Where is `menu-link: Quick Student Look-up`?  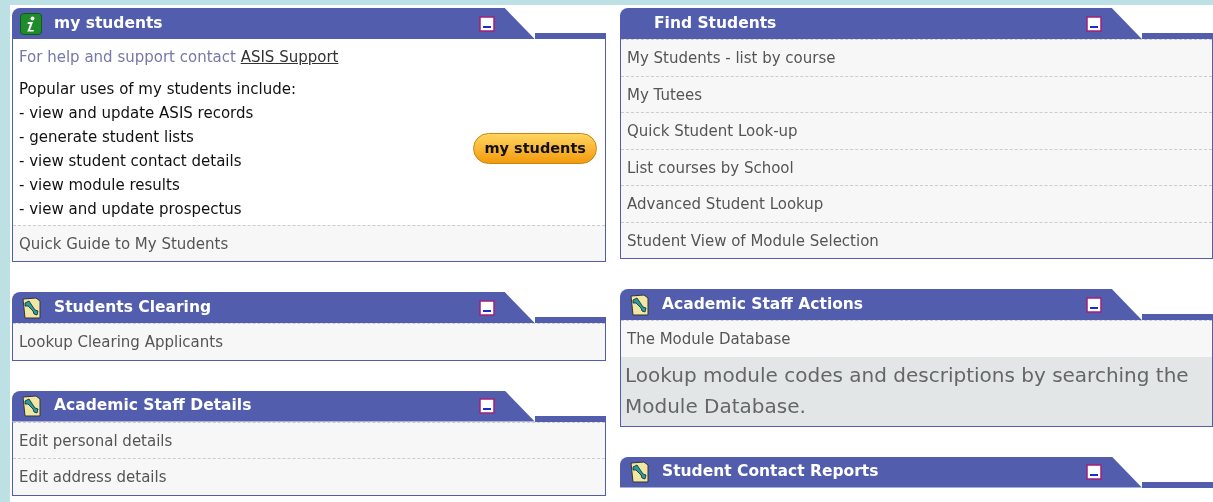
menu-link: Quick Student Look-up is located at coordinates (916, 130).